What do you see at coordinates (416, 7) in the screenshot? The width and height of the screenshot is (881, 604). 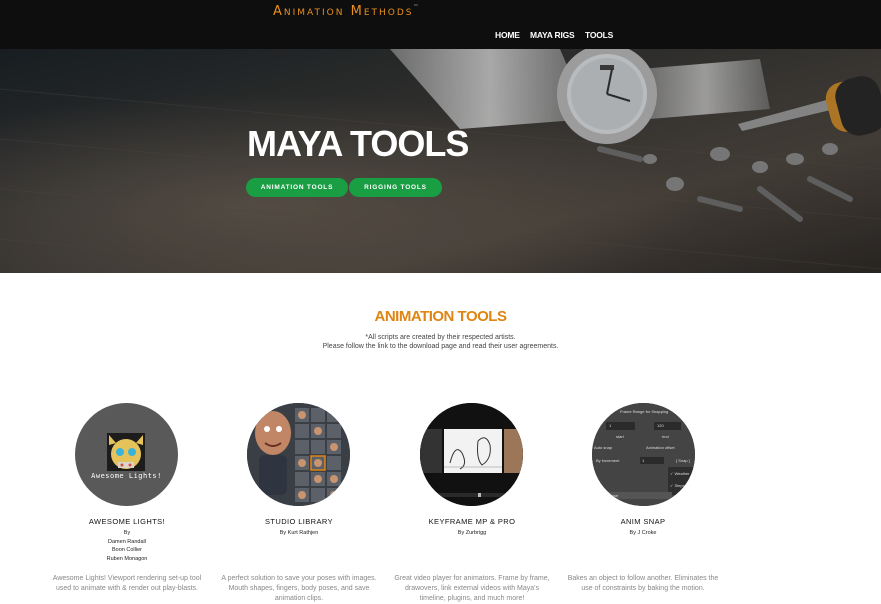 I see `trademark-mark: ™` at bounding box center [416, 7].